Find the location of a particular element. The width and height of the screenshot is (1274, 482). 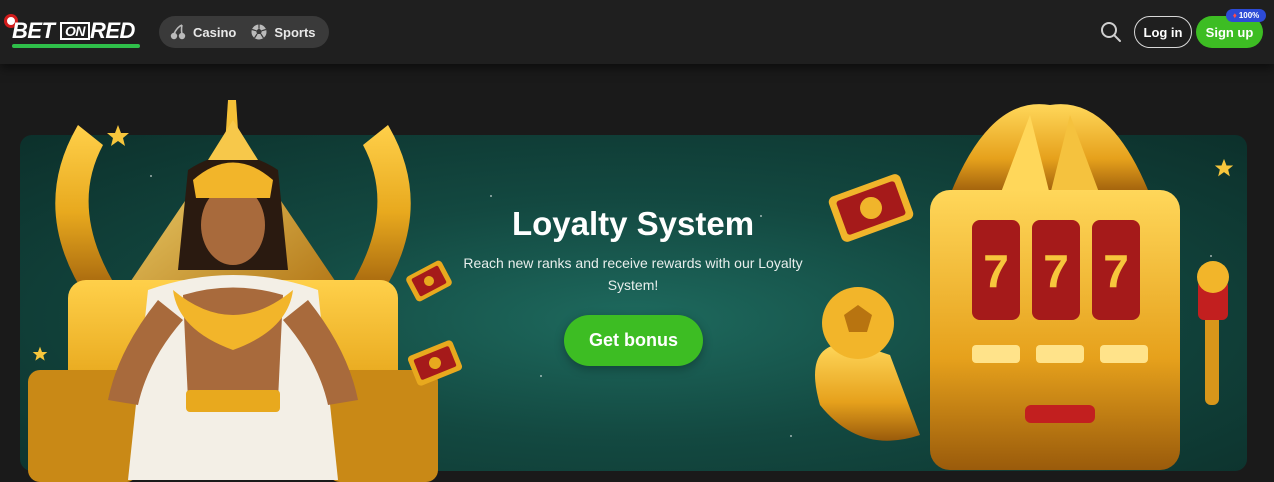

signup-label: Sign up is located at coordinates (1229, 32).